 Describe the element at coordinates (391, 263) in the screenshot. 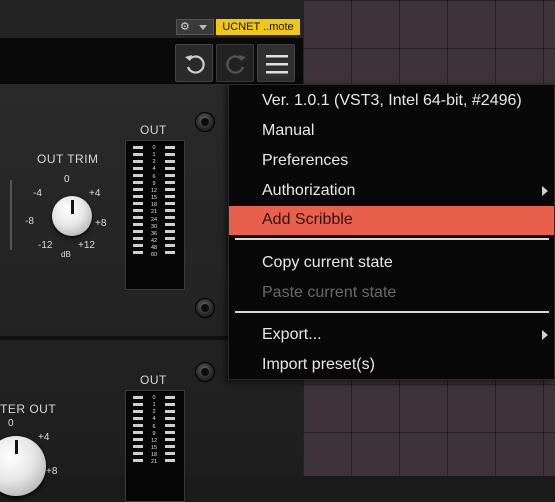

I see `menu-item-copy-state: Copy current state` at that location.